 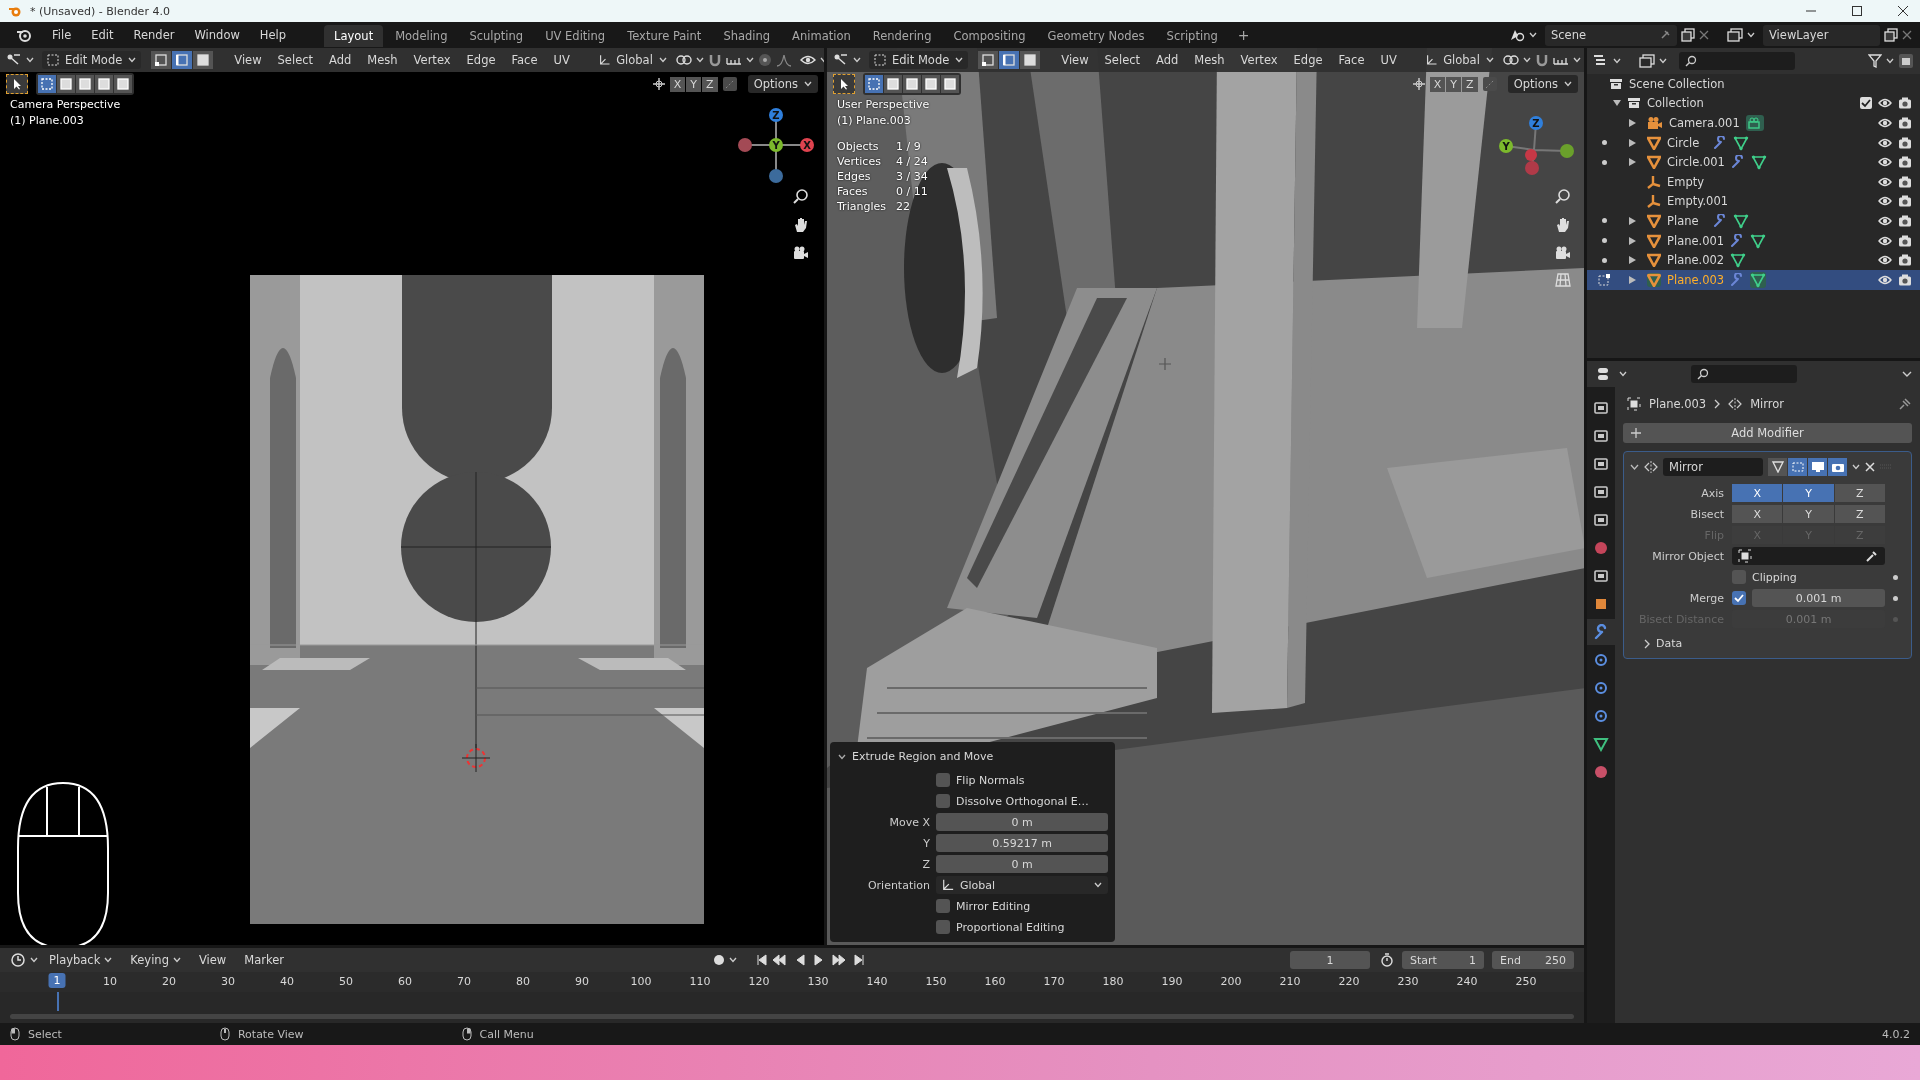 I want to click on timeline-menu: View, so click(x=212, y=960).